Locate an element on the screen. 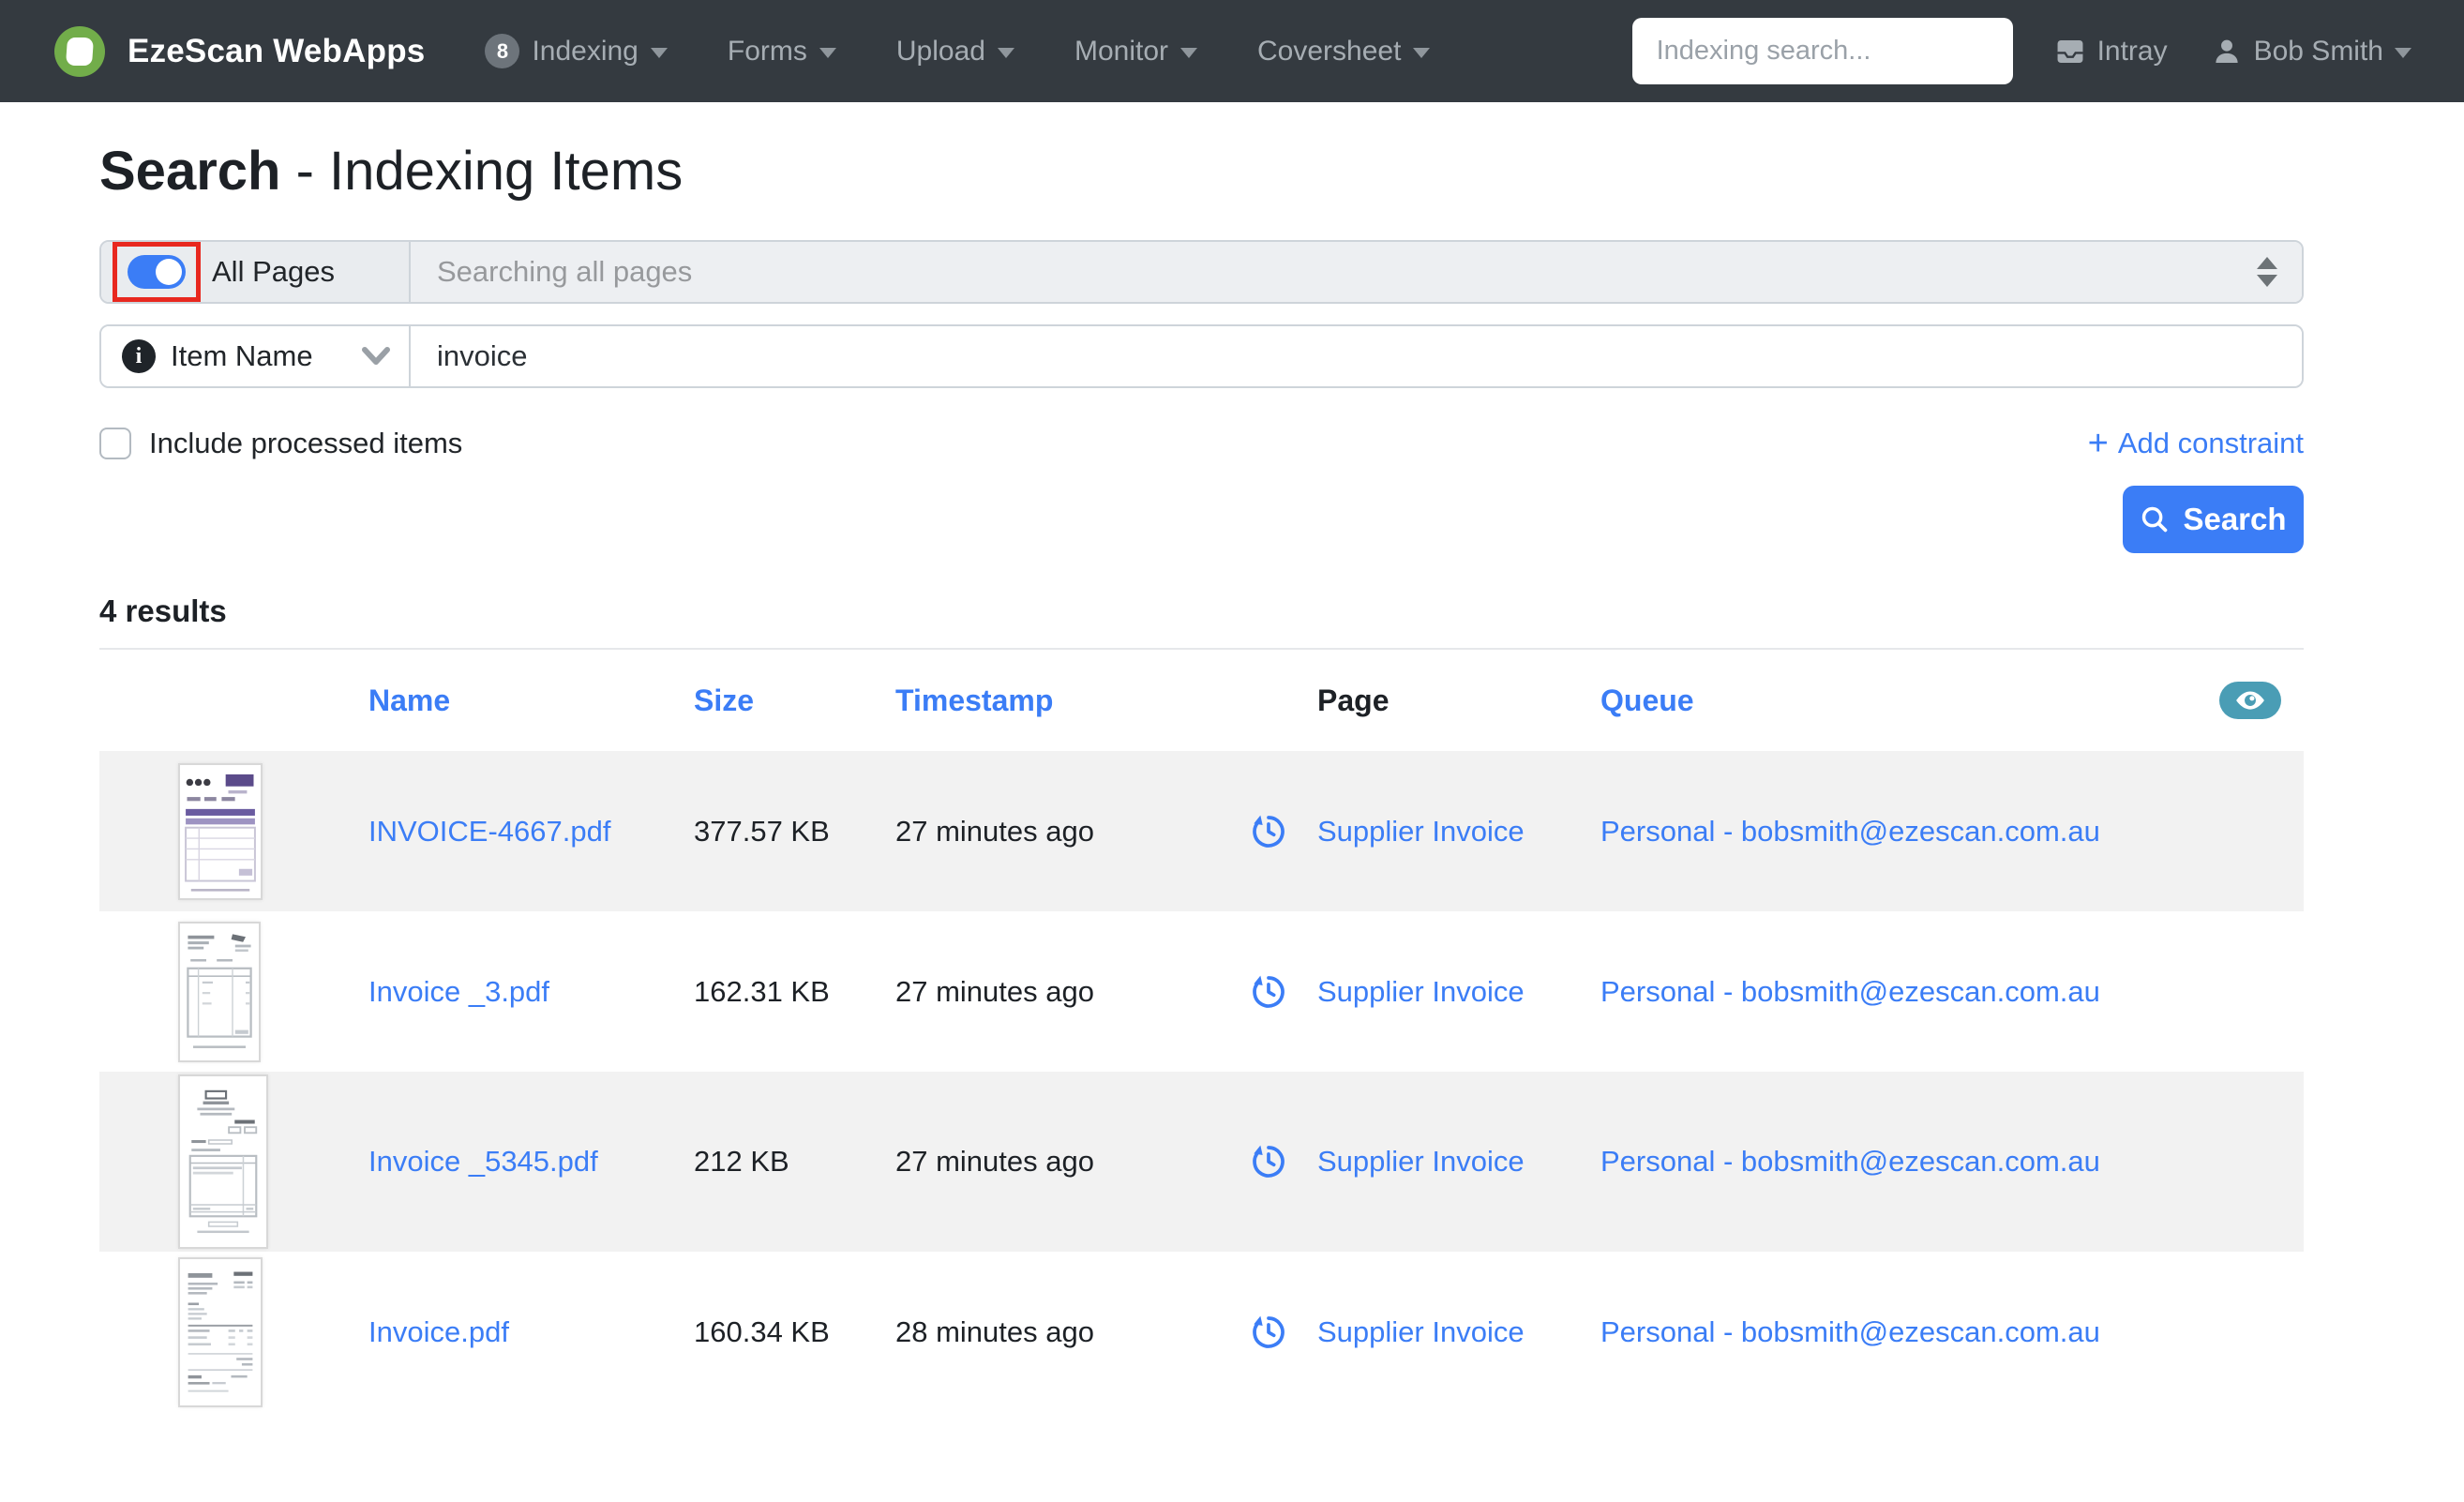 This screenshot has width=2464, height=1502. options-row: Include processed items + Add constraint is located at coordinates (1201, 443).